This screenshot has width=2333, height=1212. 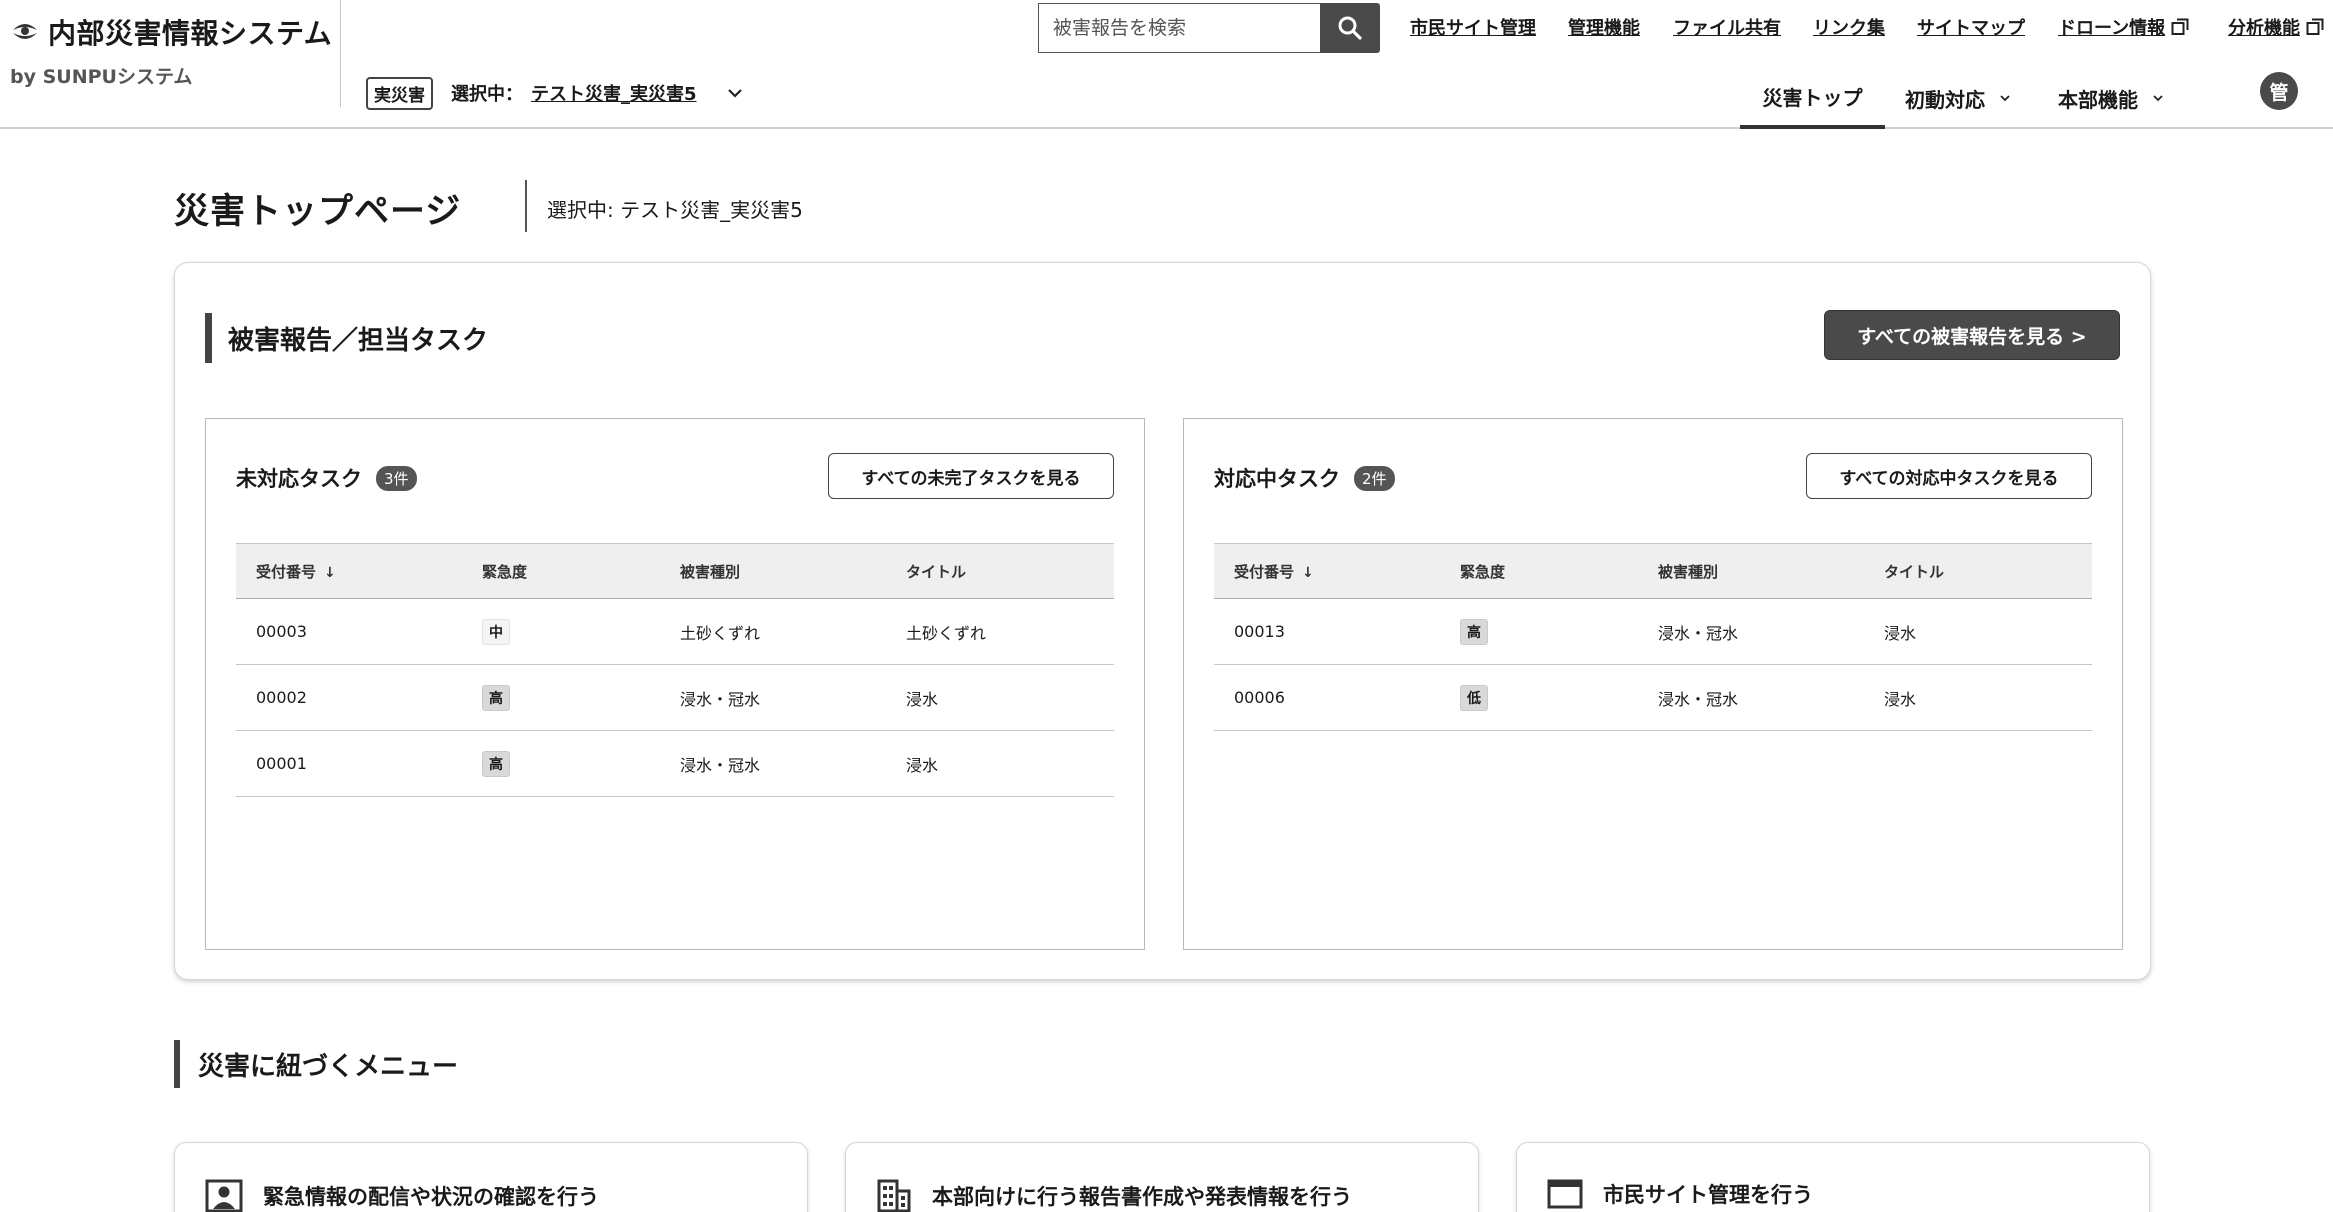 I want to click on search-button, so click(x=1350, y=28).